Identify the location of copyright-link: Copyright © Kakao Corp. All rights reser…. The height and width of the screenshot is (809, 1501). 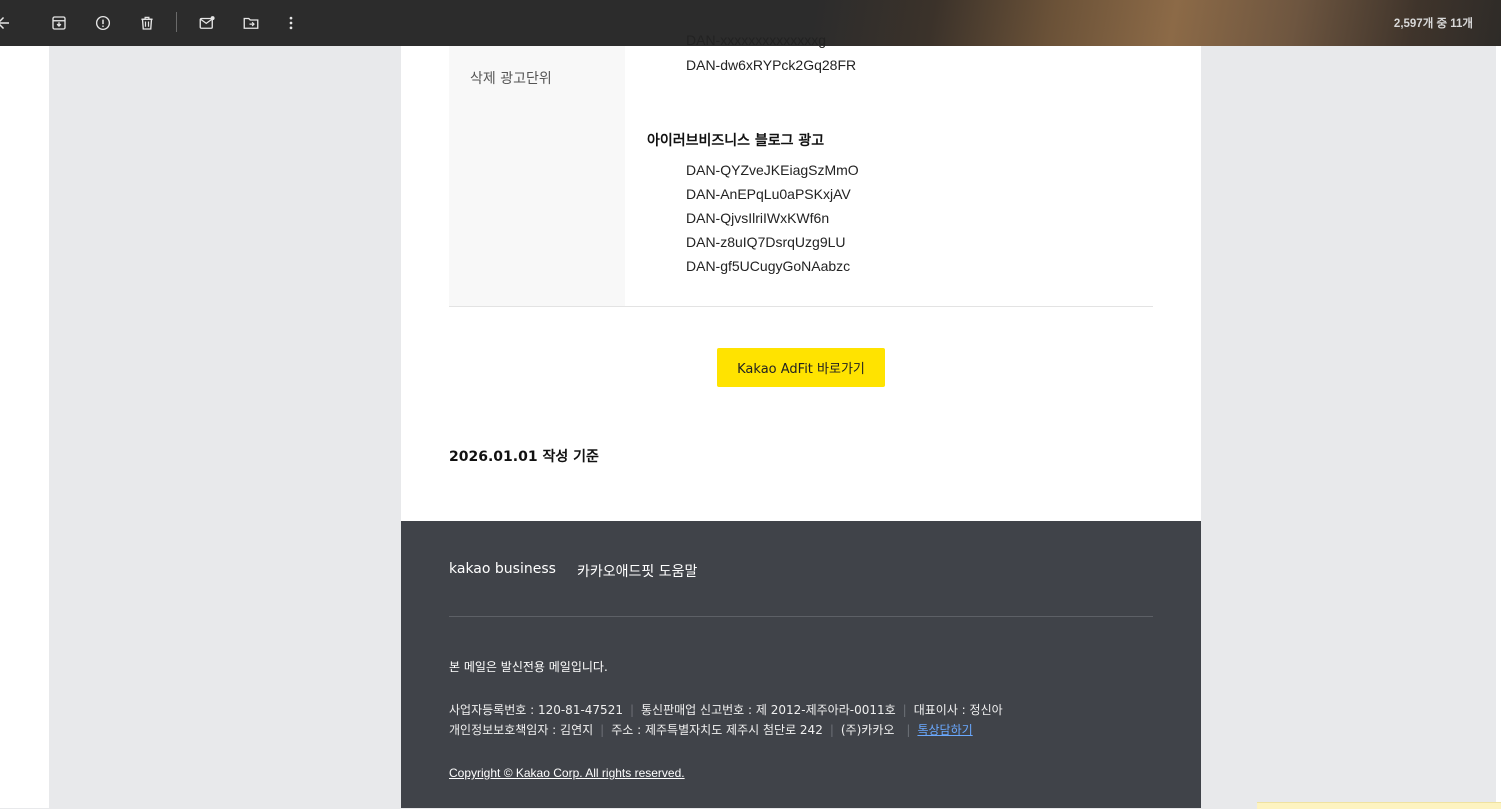
(567, 773).